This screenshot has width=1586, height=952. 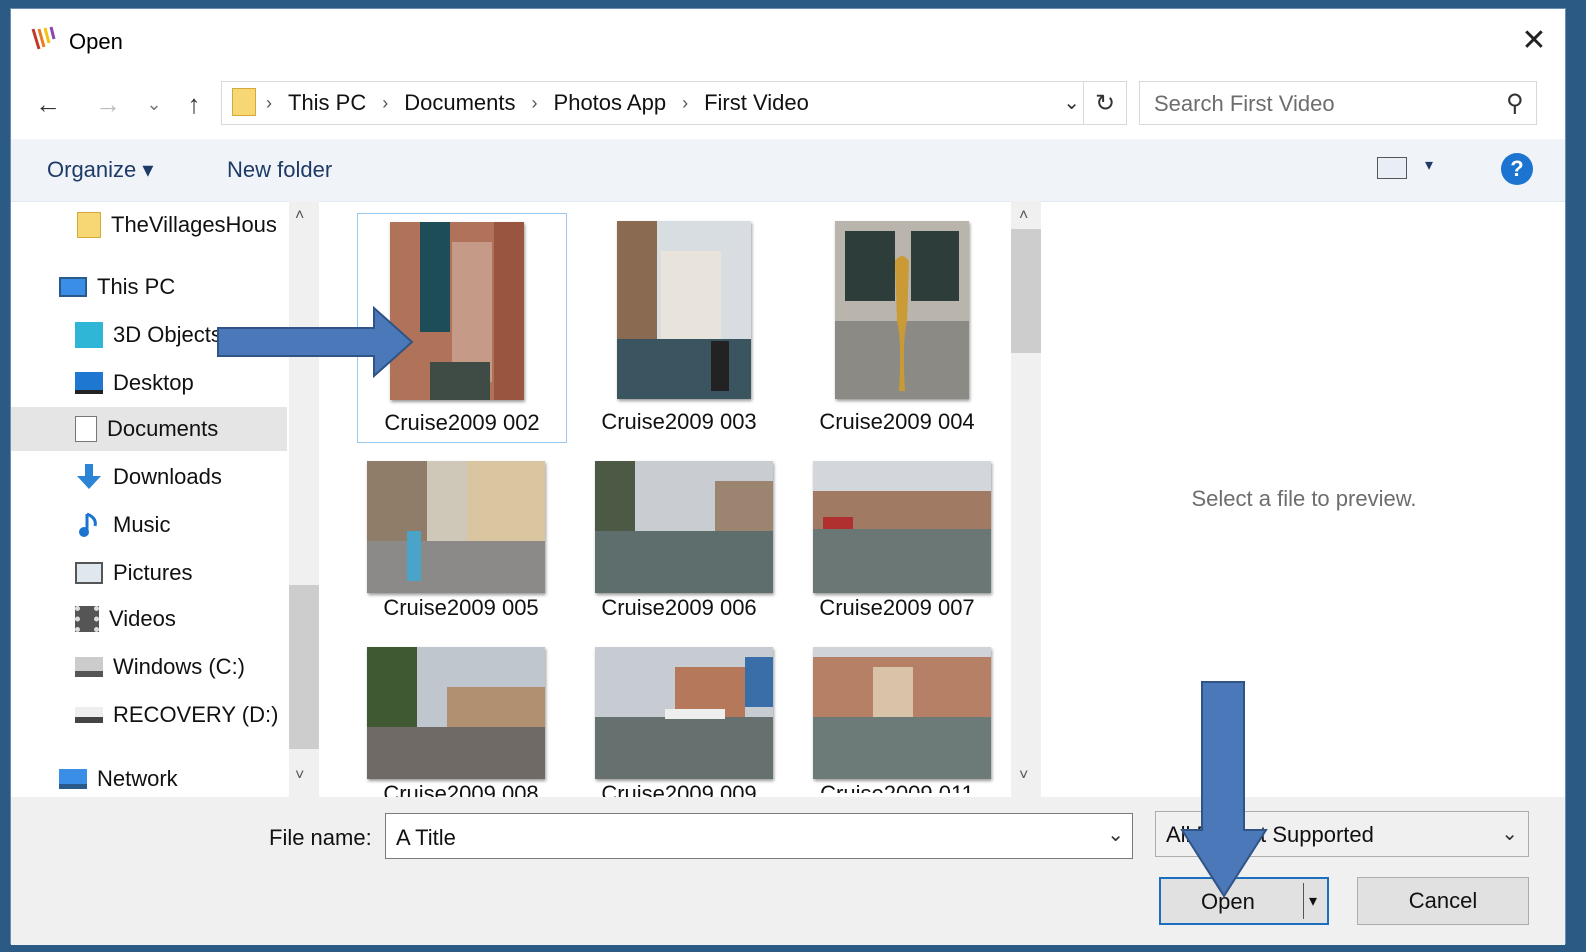 What do you see at coordinates (89, 383) in the screenshot?
I see `desktop-icon` at bounding box center [89, 383].